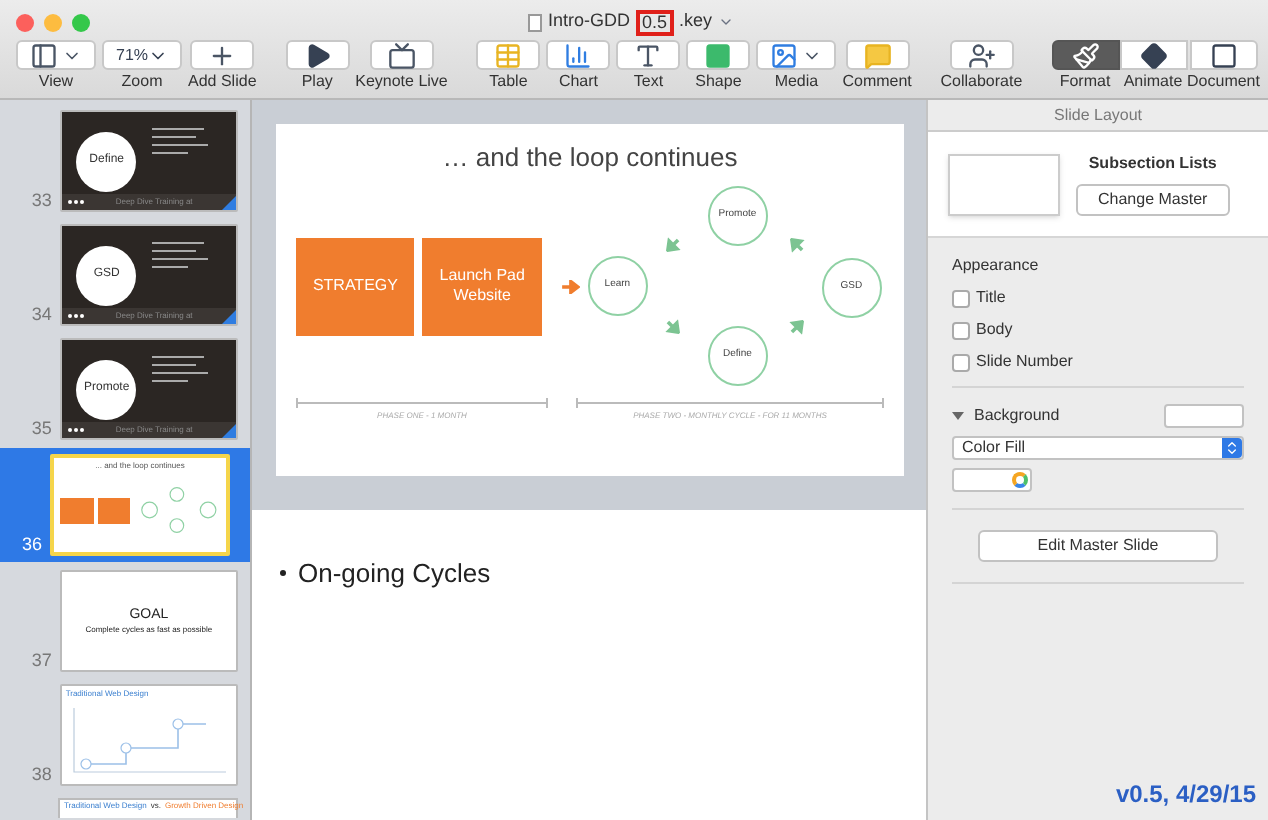 The image size is (1268, 820). Describe the element at coordinates (482, 286) in the screenshot. I see `phase-block: Launch Pad Website` at that location.